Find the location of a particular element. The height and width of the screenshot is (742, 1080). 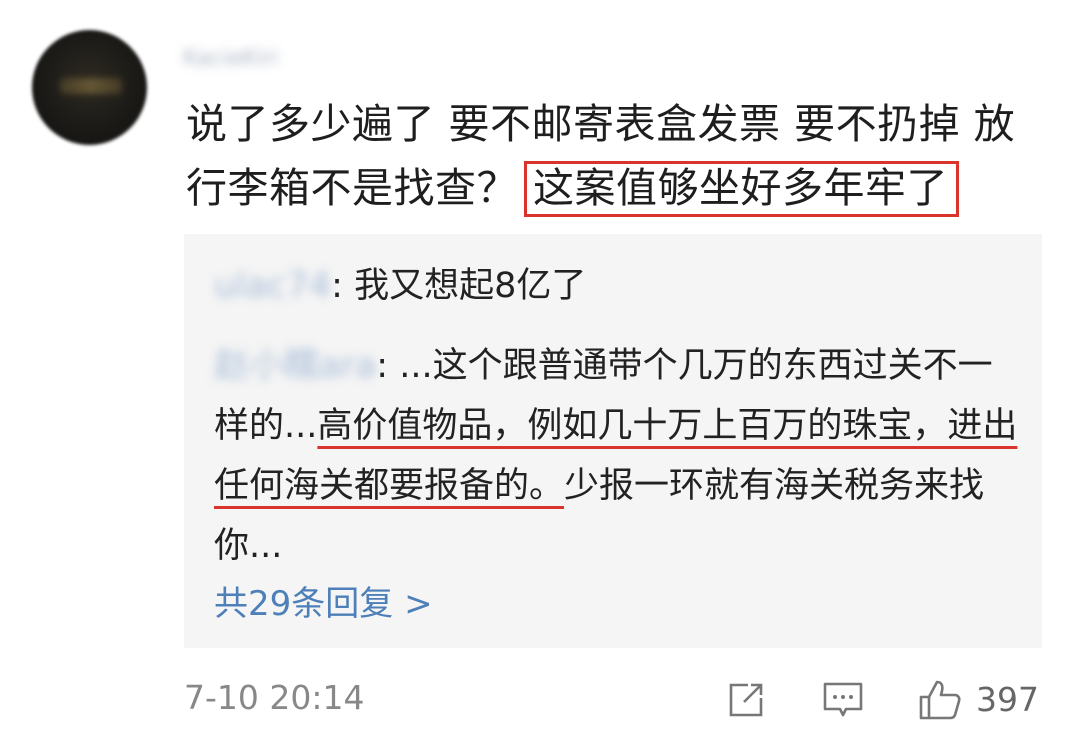

comment-username: KacieKiri is located at coordinates (268, 59).